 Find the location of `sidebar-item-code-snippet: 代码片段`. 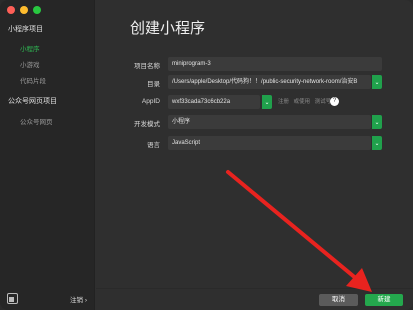

sidebar-item-code-snippet: 代码片段 is located at coordinates (33, 80).